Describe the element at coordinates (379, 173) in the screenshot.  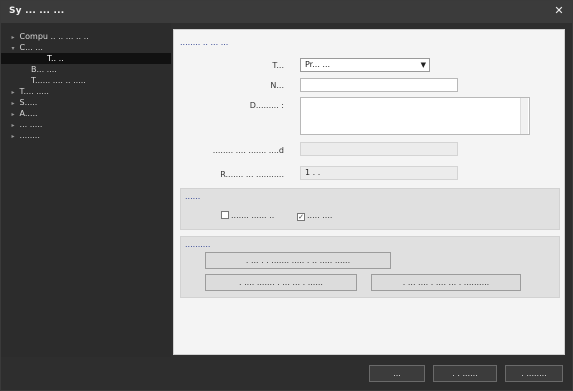
I see `field5-input: 1 . .` at that location.